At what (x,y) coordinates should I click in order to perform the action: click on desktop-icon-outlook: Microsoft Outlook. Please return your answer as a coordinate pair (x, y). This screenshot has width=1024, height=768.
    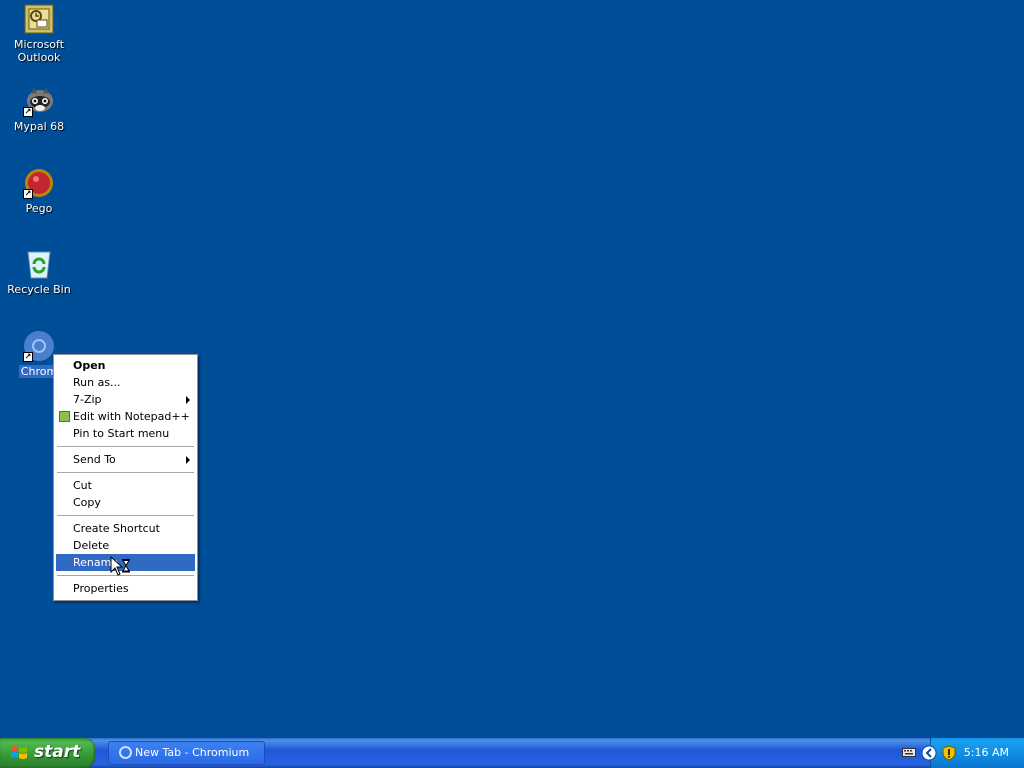
    Looking at the image, I should click on (39, 33).